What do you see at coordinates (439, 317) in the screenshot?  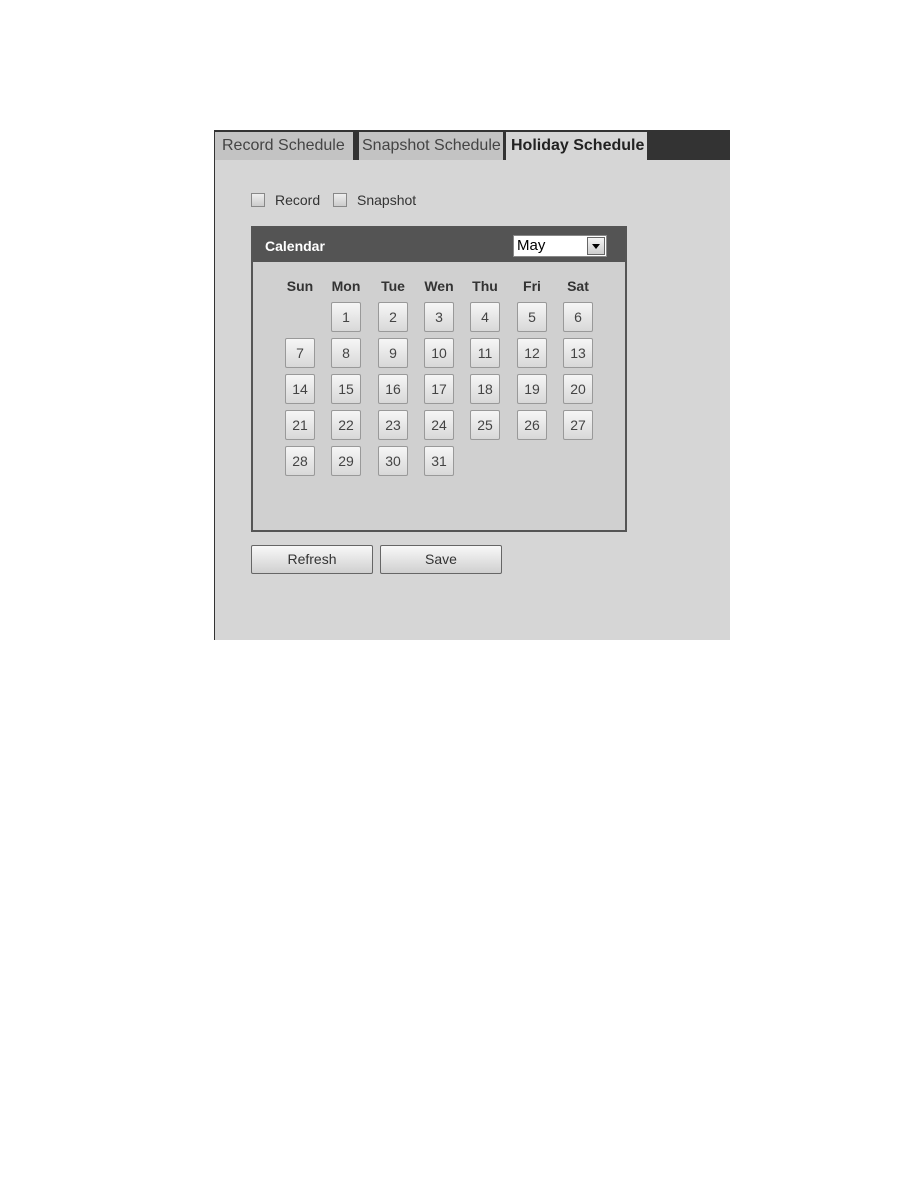 I see `day-button: 3` at bounding box center [439, 317].